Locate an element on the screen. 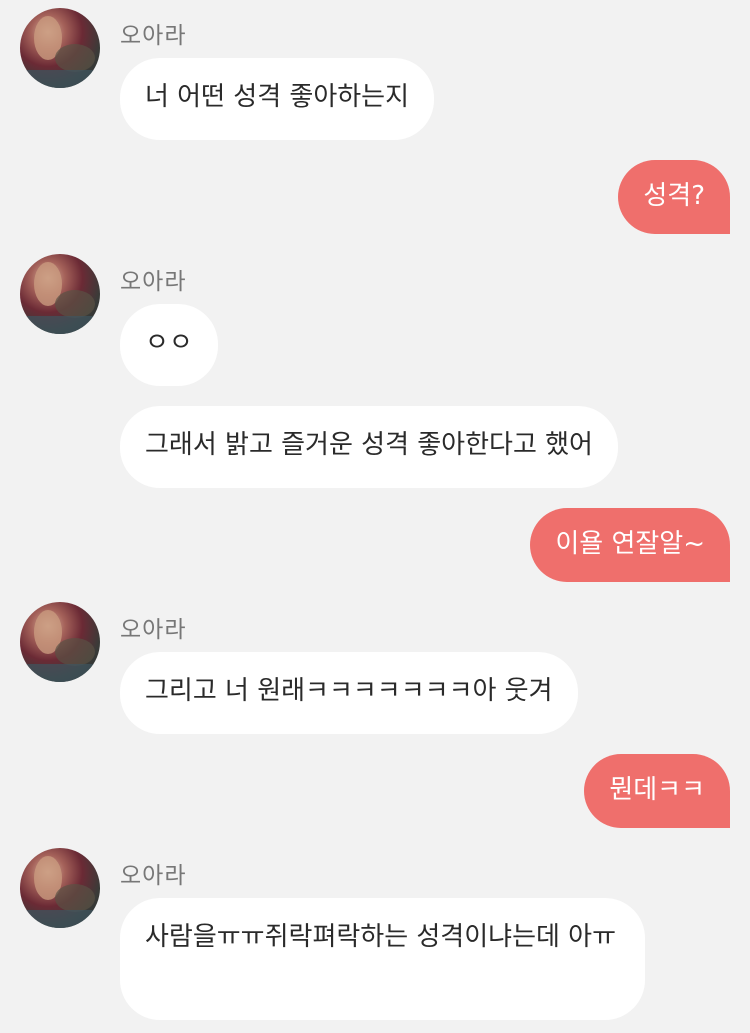  message-bubble-incoming: 그리고 너 원래ㅋㅋㅋㅋㅋㅋㅋ아 웃겨 is located at coordinates (349, 693).